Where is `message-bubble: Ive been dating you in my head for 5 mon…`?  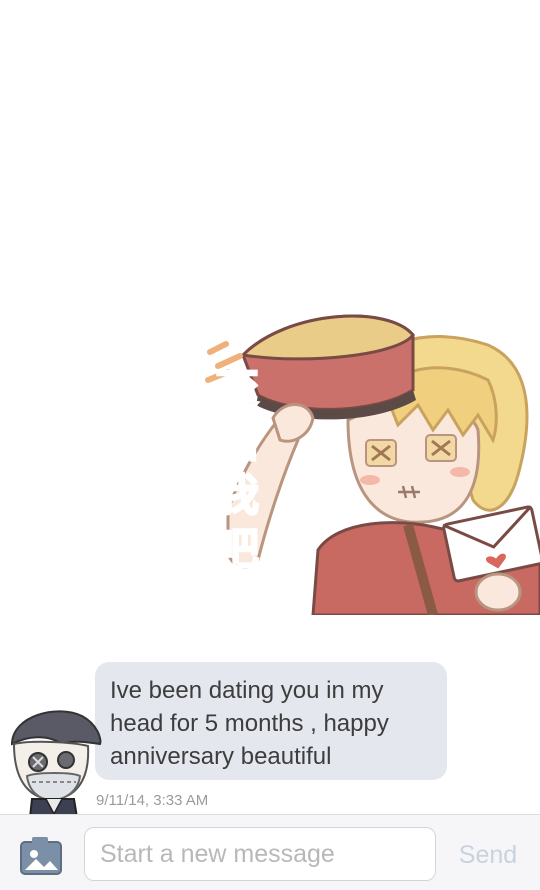 message-bubble: Ive been dating you in my head for 5 mon… is located at coordinates (271, 721).